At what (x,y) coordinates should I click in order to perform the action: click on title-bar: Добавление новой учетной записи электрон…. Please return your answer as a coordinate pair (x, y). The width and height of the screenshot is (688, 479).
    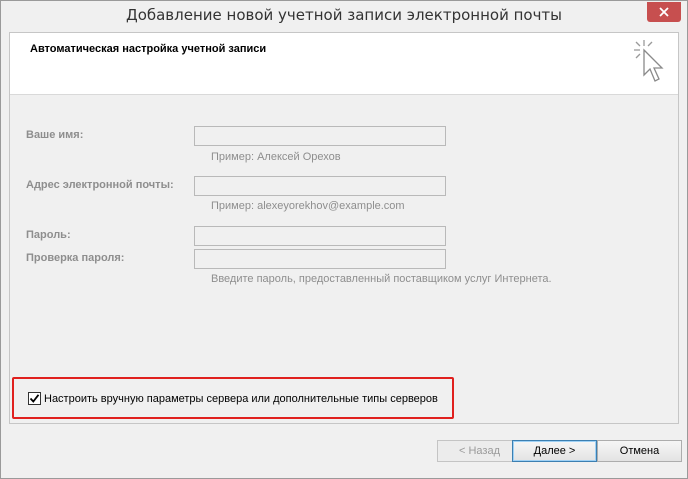
    Looking at the image, I should click on (344, 16).